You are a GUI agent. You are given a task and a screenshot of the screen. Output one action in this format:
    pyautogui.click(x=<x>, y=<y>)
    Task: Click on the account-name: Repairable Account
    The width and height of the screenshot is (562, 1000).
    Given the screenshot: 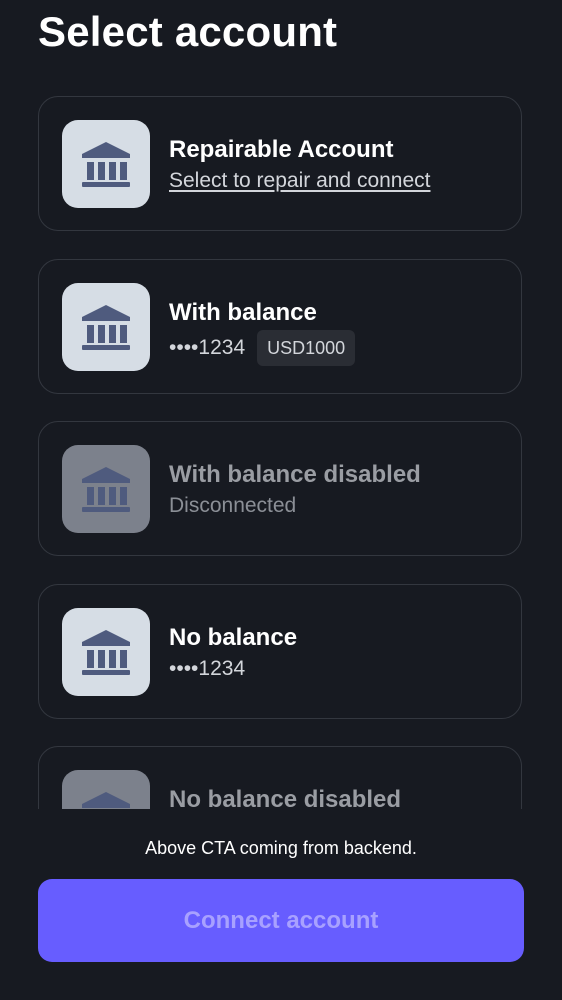 What is the action you would take?
    pyautogui.click(x=281, y=149)
    